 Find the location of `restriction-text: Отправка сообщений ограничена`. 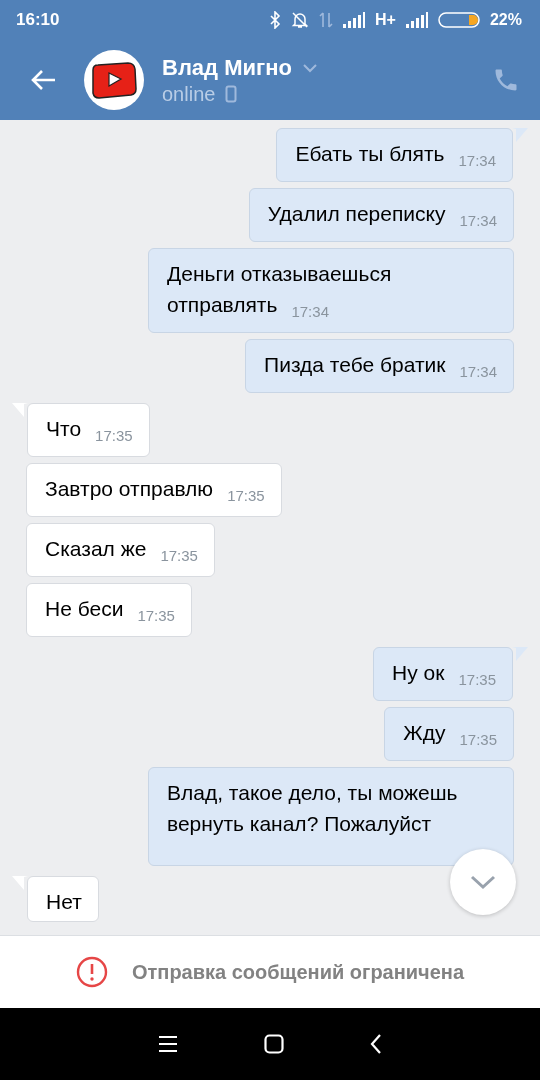

restriction-text: Отправка сообщений ограничена is located at coordinates (298, 972).